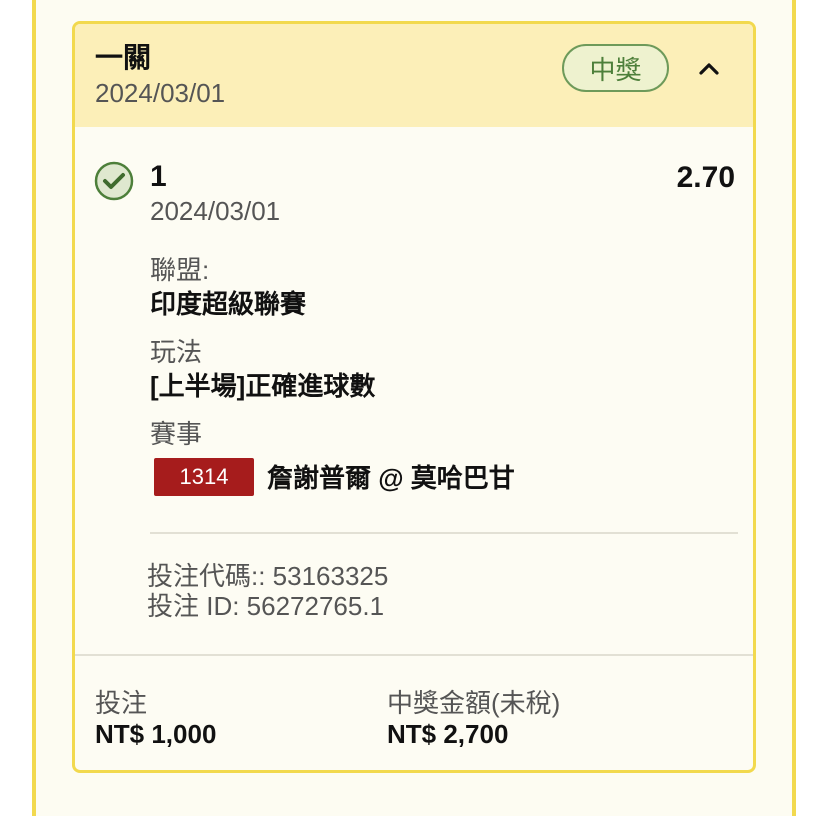  Describe the element at coordinates (204, 477) in the screenshot. I see `event-id-badge: 1314` at that location.